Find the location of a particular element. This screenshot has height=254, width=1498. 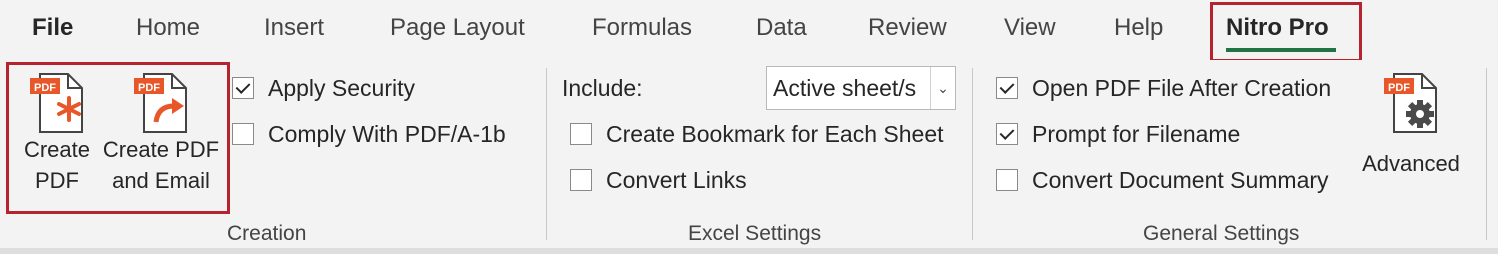

include-label: Include: is located at coordinates (602, 88).